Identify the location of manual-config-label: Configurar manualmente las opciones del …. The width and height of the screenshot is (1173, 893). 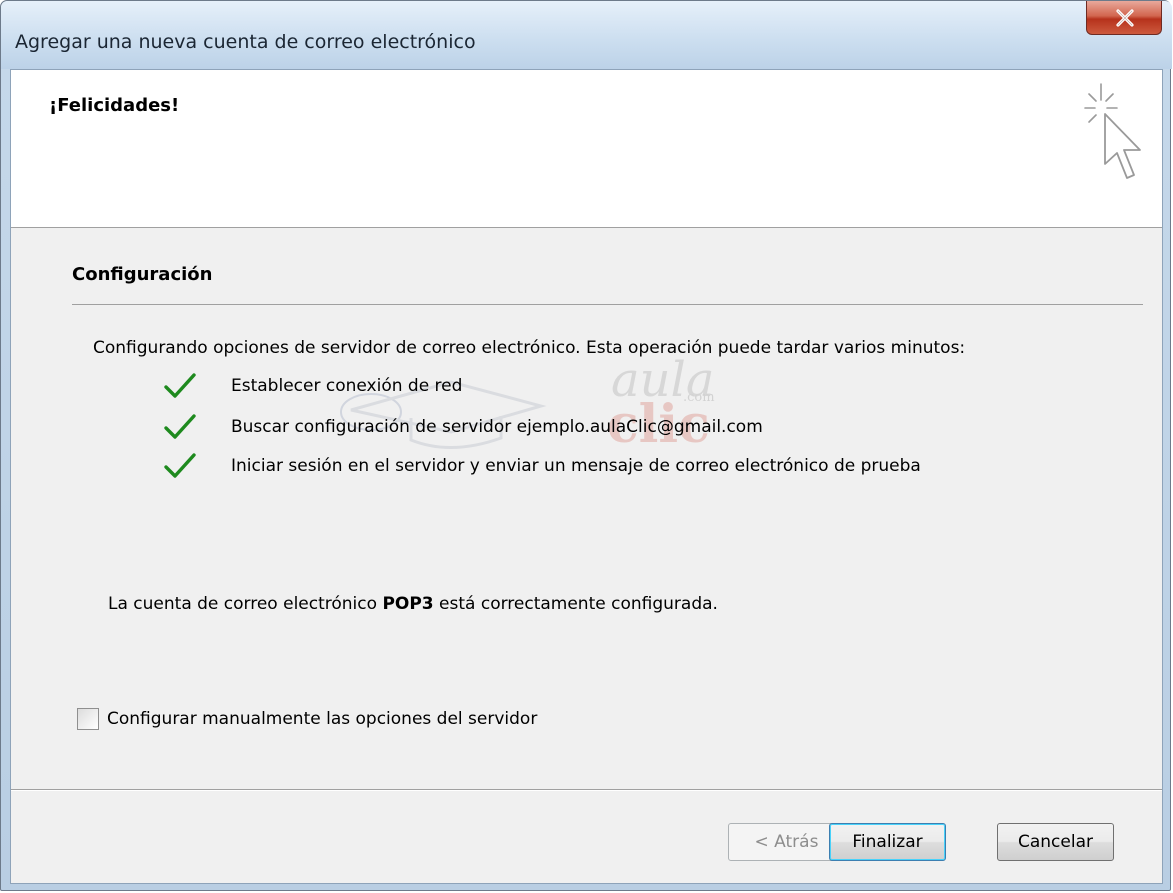
(322, 719).